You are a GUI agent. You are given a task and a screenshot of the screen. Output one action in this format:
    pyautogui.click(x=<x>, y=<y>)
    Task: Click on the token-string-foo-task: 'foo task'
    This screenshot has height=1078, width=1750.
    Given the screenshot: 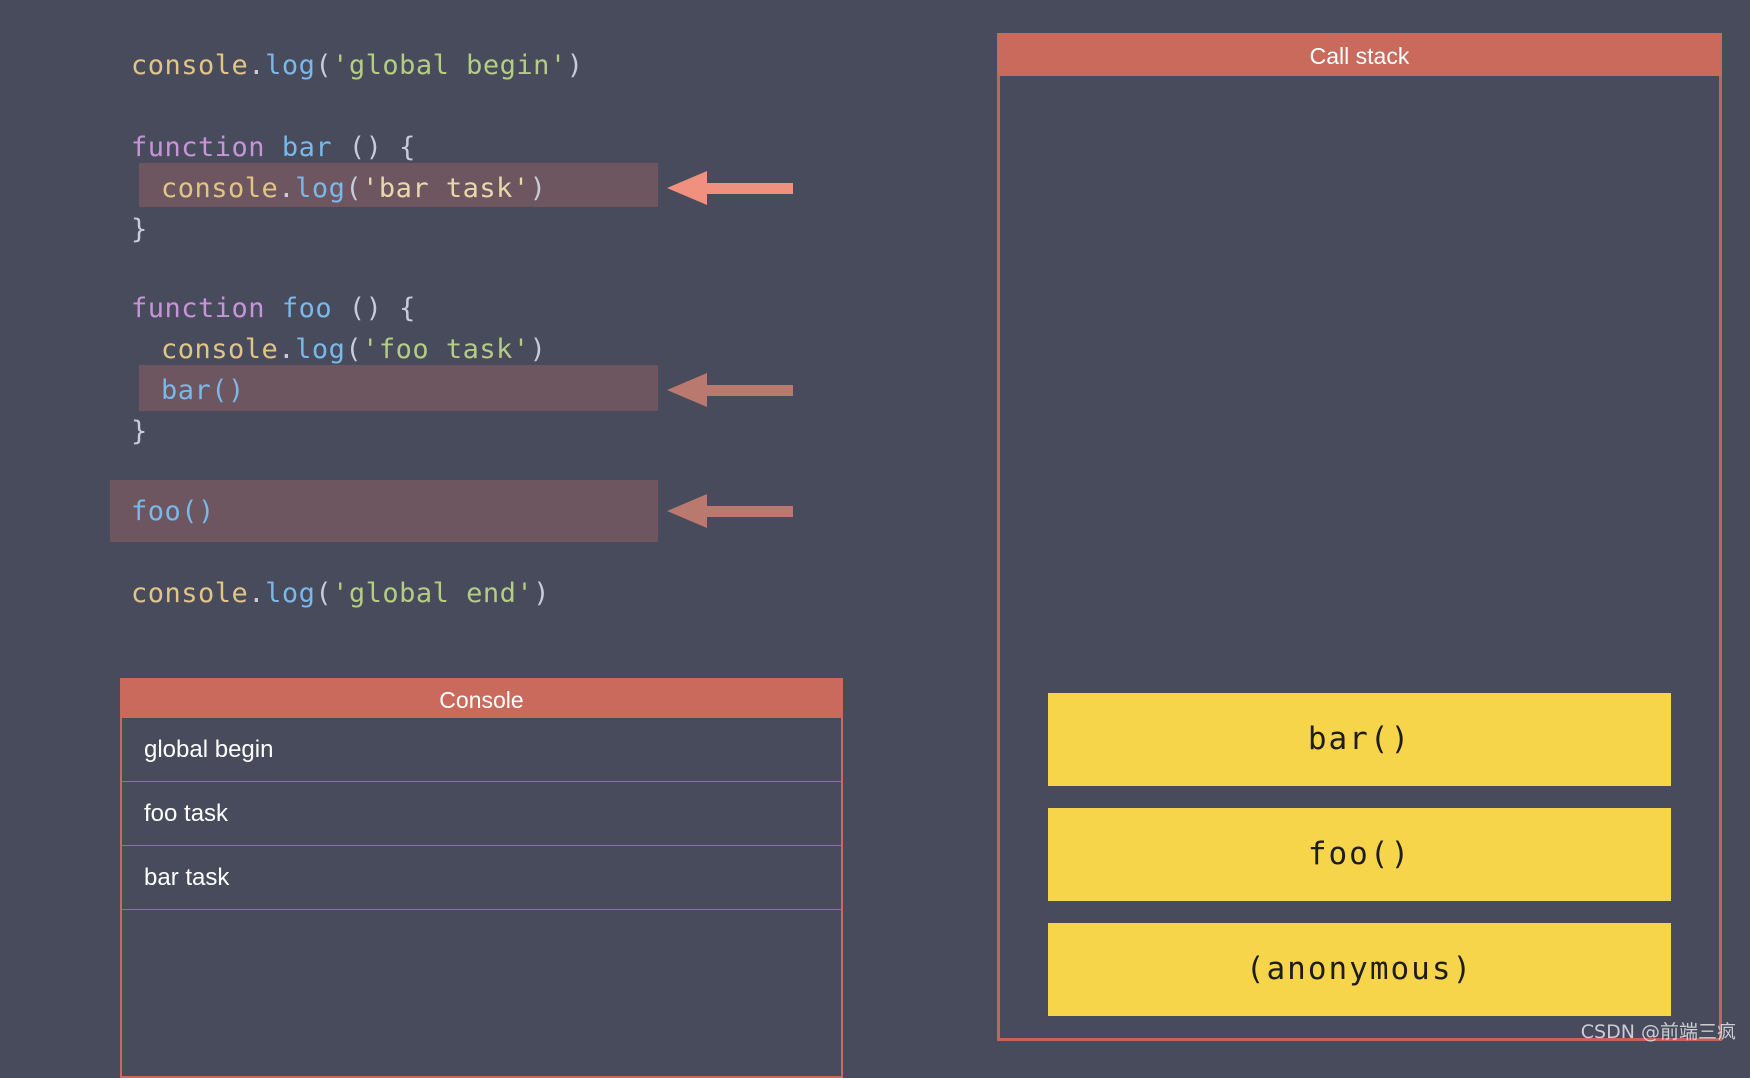 What is the action you would take?
    pyautogui.click(x=446, y=349)
    